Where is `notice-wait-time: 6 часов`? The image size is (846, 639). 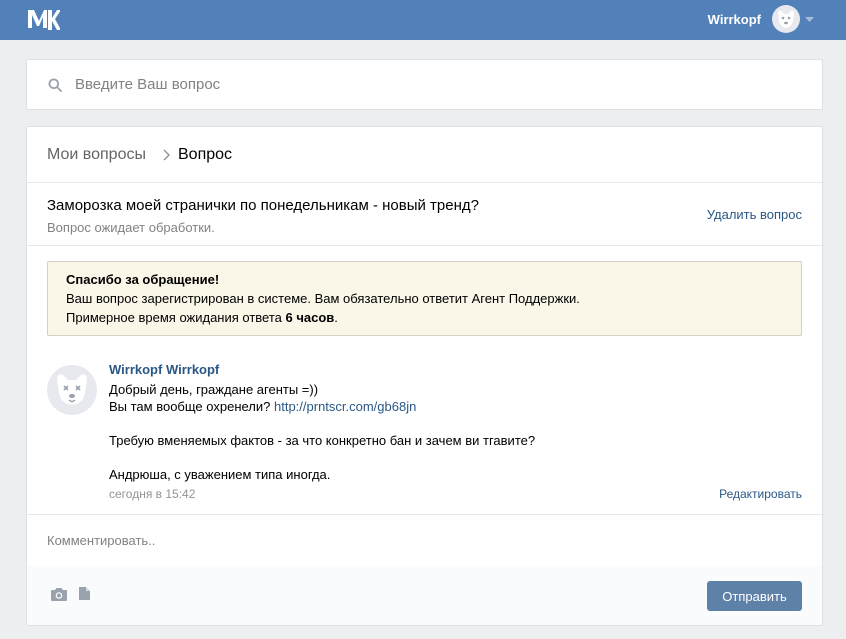 notice-wait-time: 6 часов is located at coordinates (310, 317).